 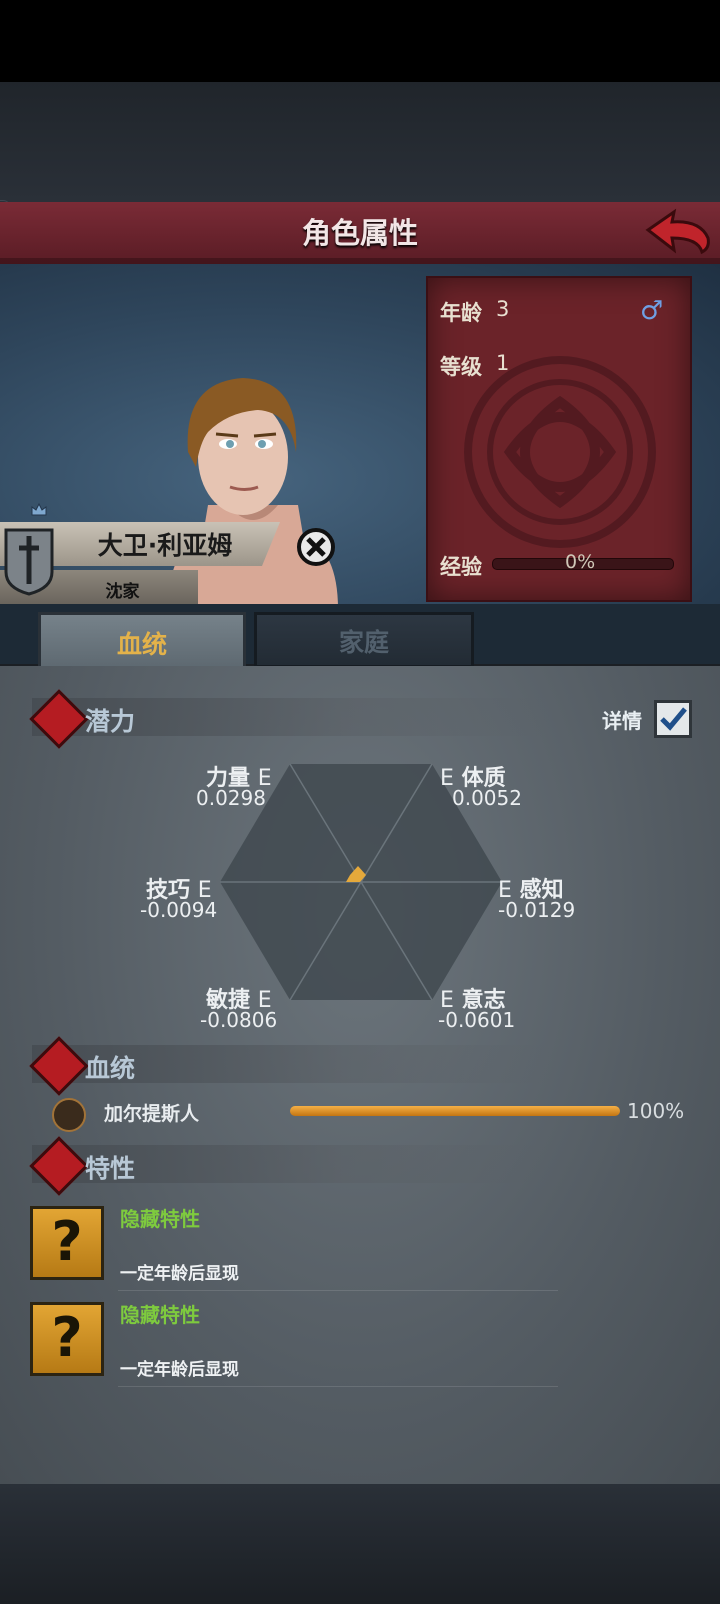 What do you see at coordinates (503, 309) in the screenshot?
I see `age-value: 3` at bounding box center [503, 309].